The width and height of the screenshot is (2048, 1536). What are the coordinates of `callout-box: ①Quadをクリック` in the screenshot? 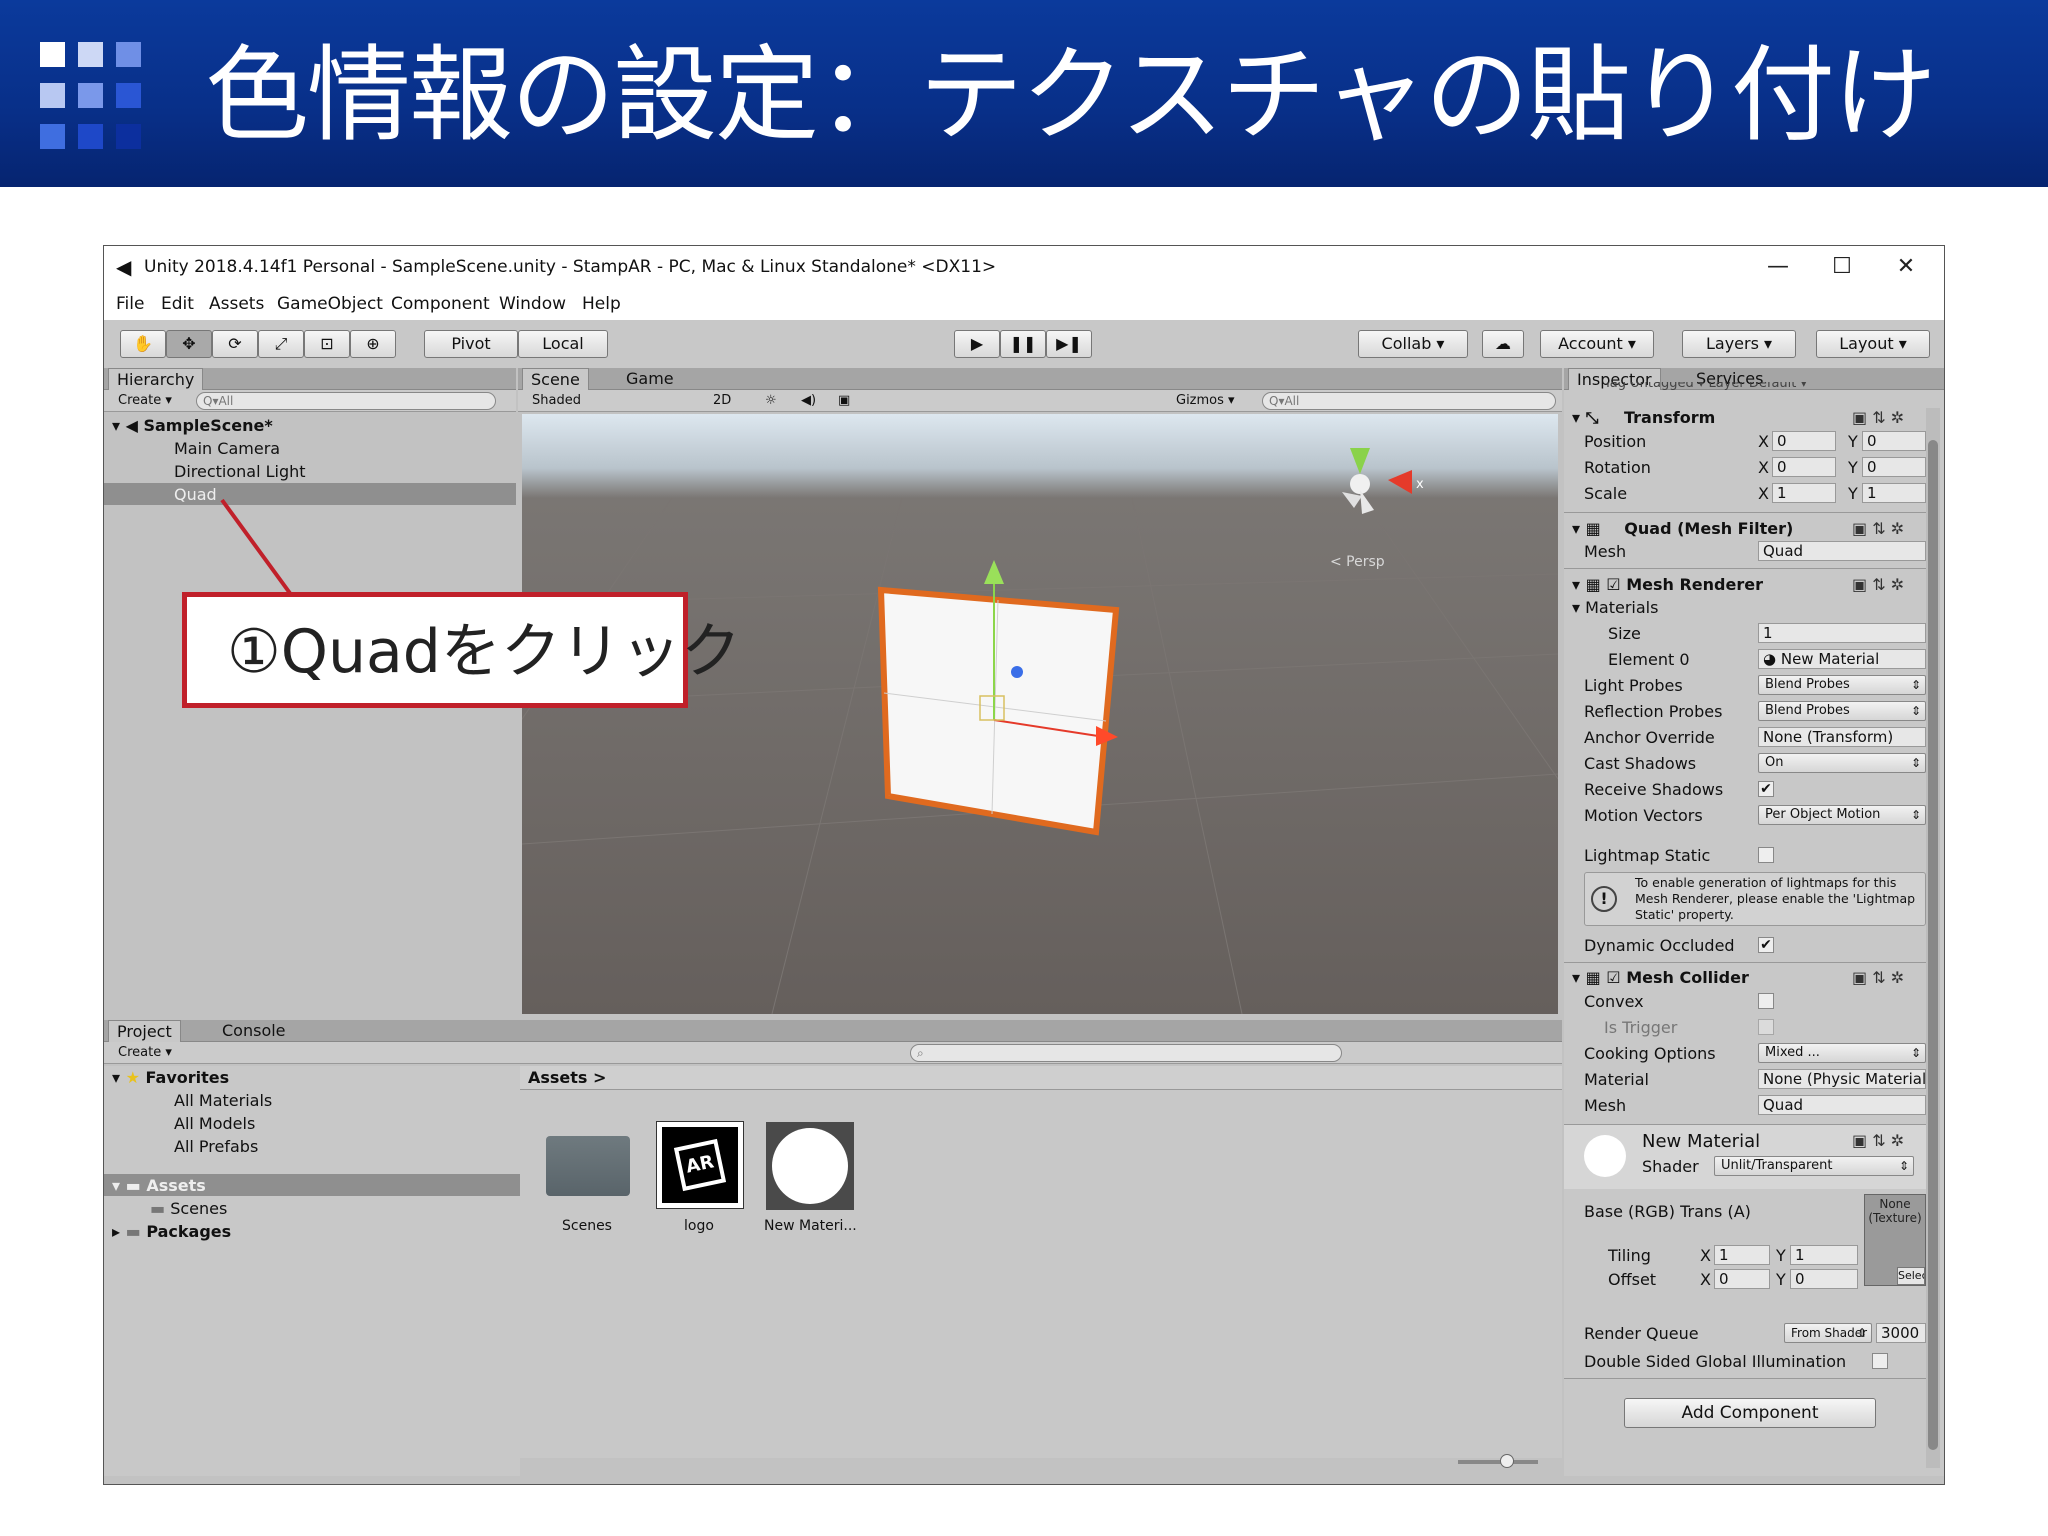 It's located at (461, 650).